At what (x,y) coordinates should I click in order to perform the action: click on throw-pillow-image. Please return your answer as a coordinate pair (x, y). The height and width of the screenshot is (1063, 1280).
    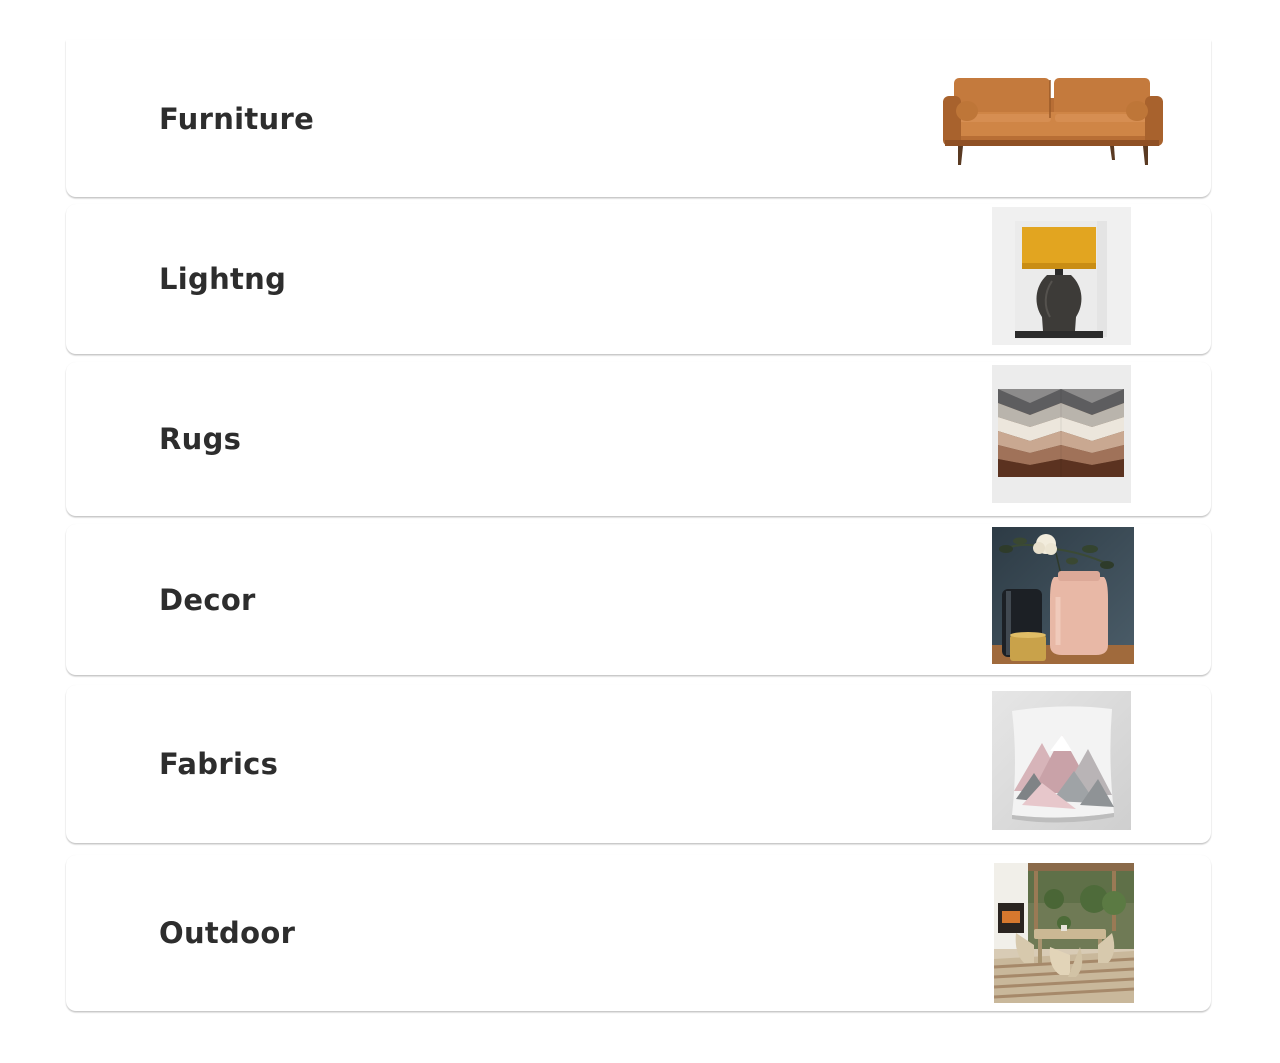
    Looking at the image, I should click on (1061, 760).